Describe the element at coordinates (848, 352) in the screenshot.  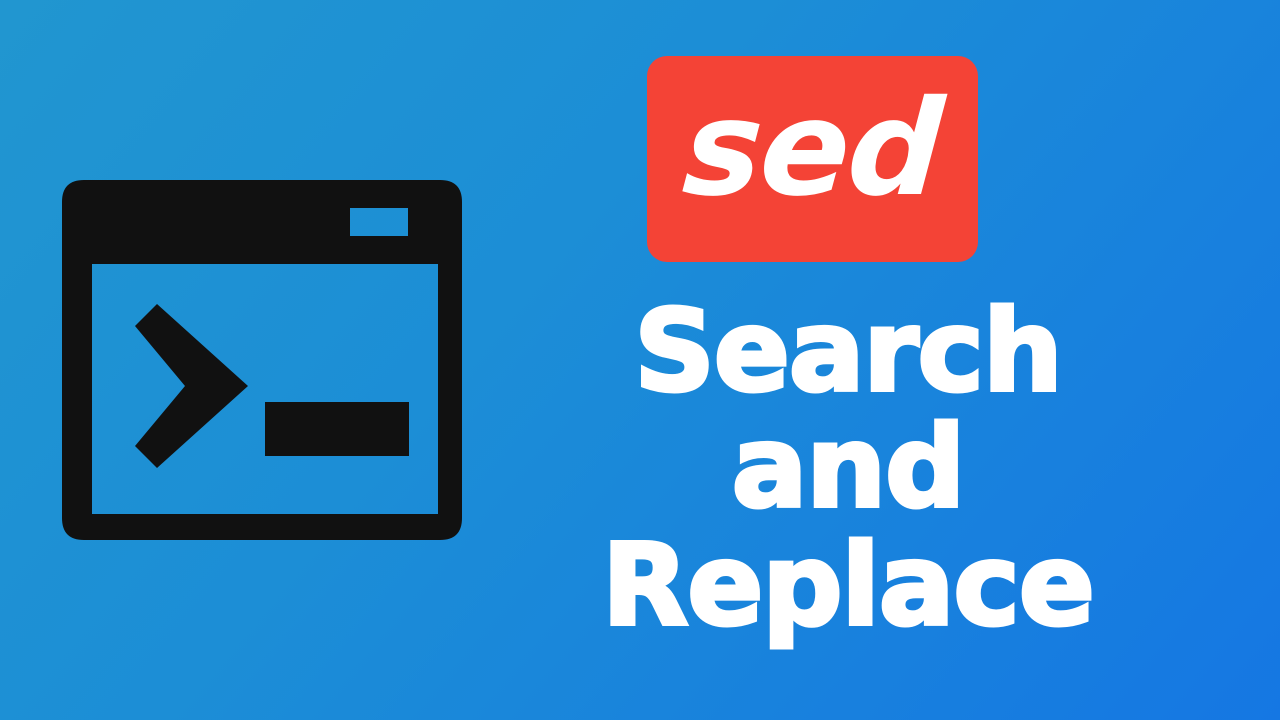
I see `headline-line-1: Search` at that location.